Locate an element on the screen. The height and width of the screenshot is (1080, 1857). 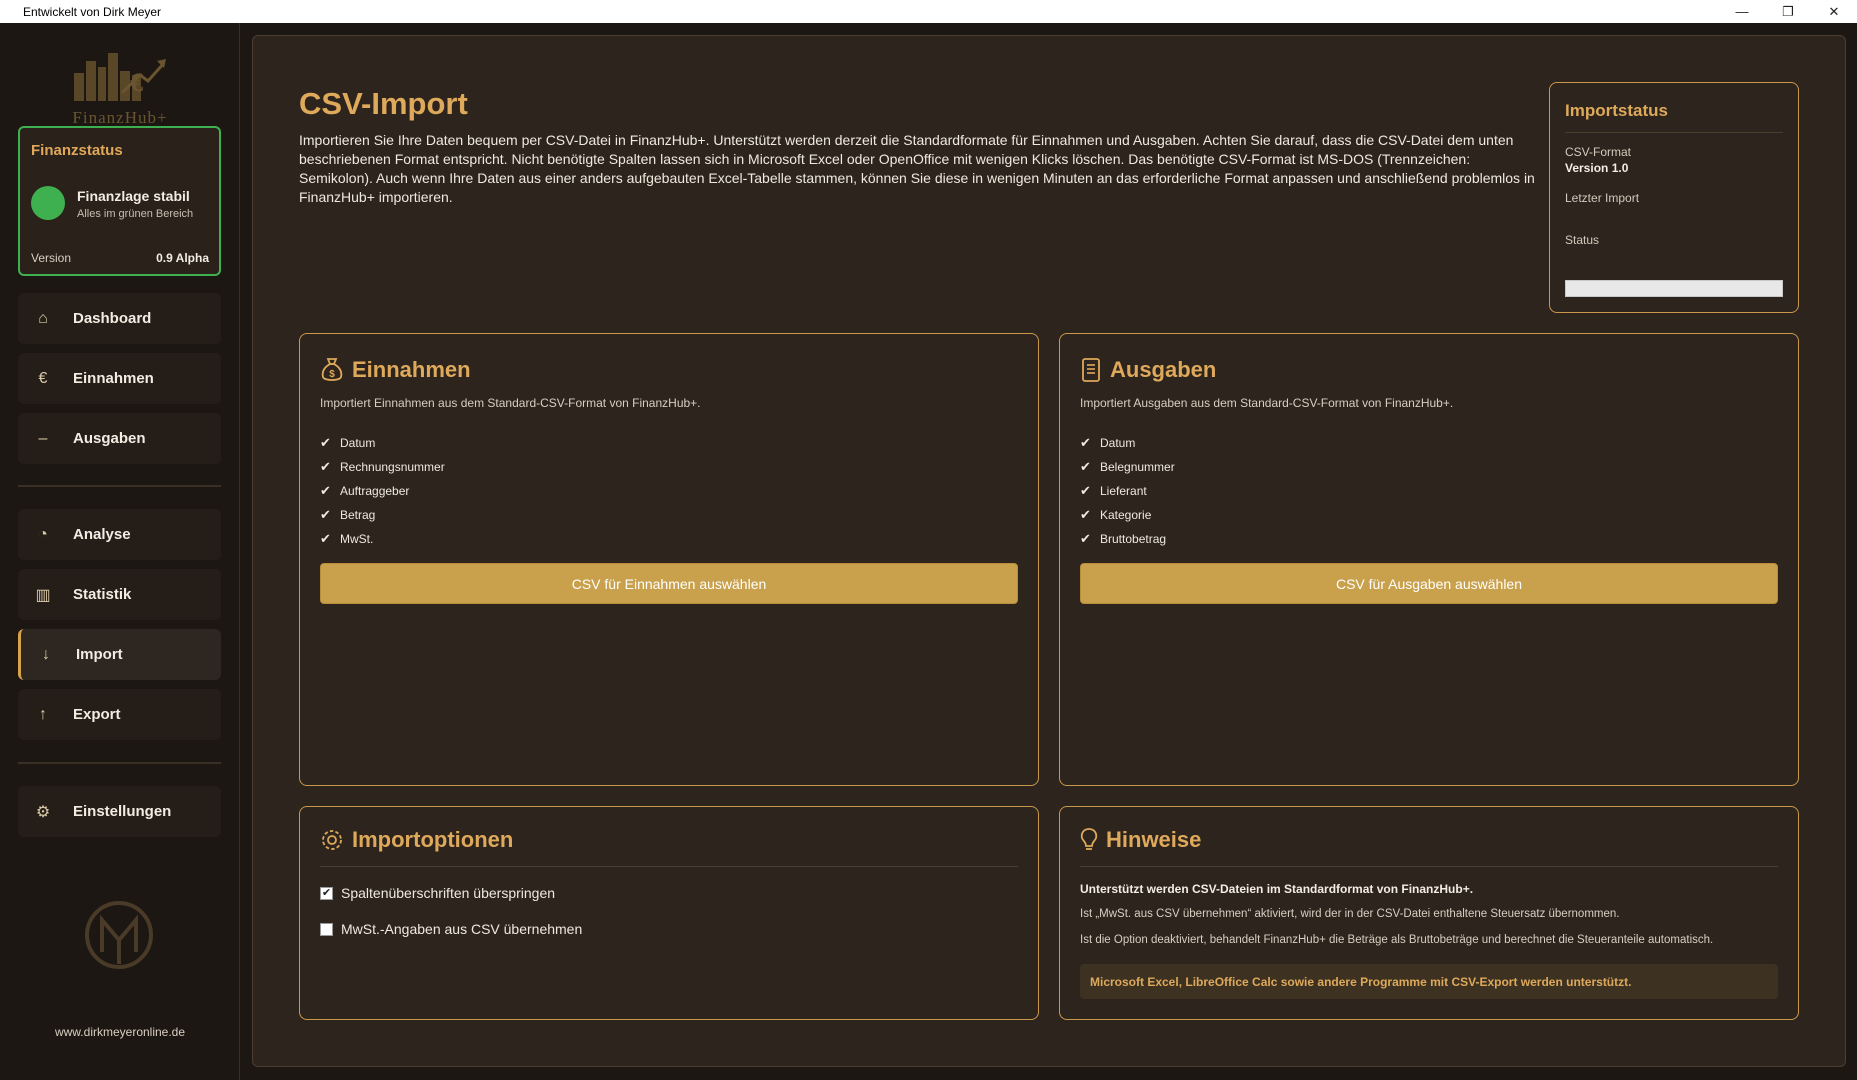
nav-dashboard: ⌂ Dashboard is located at coordinates (119, 318).